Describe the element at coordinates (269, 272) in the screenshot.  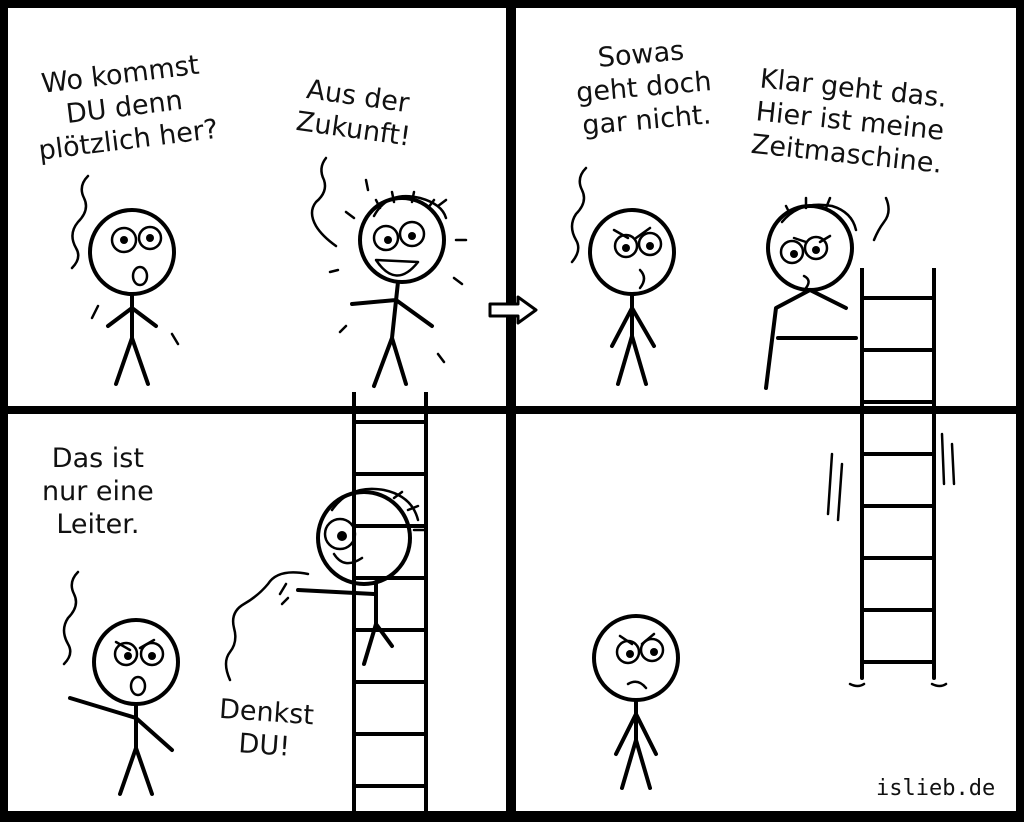
I see `panel-1-drawing` at that location.